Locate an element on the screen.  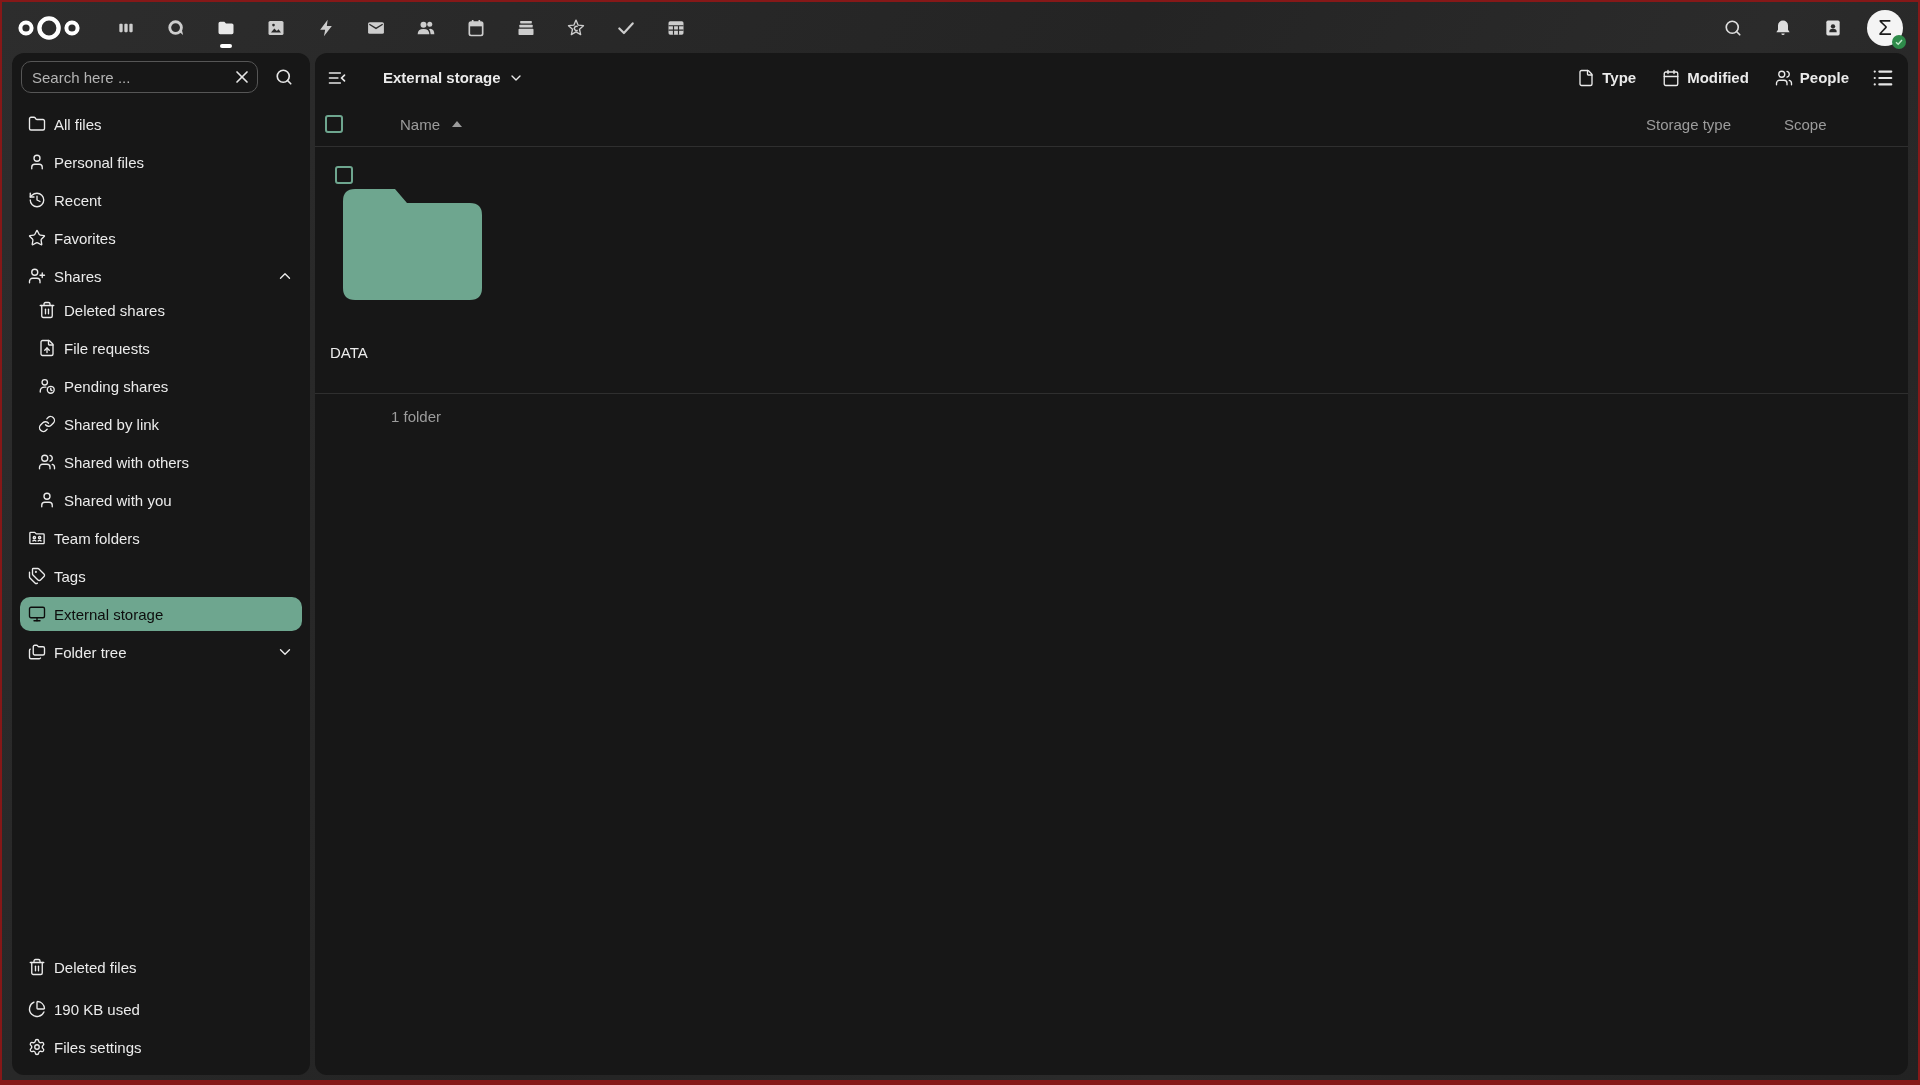
nav-item: Folder tree is located at coordinates (161, 652).